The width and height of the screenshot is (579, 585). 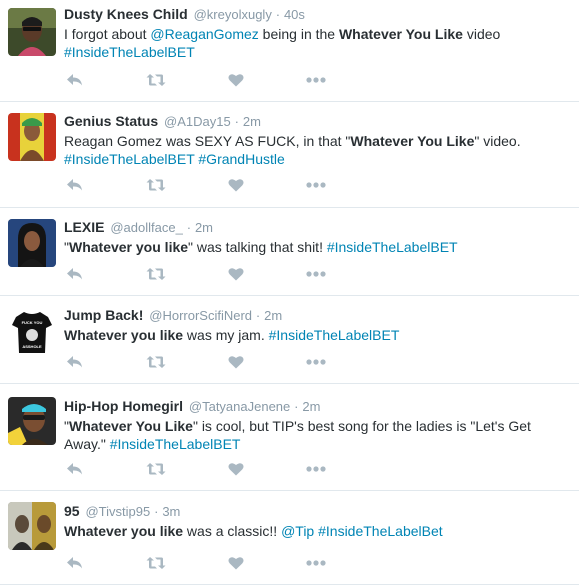 I want to click on heart-icon, so click(x=236, y=362).